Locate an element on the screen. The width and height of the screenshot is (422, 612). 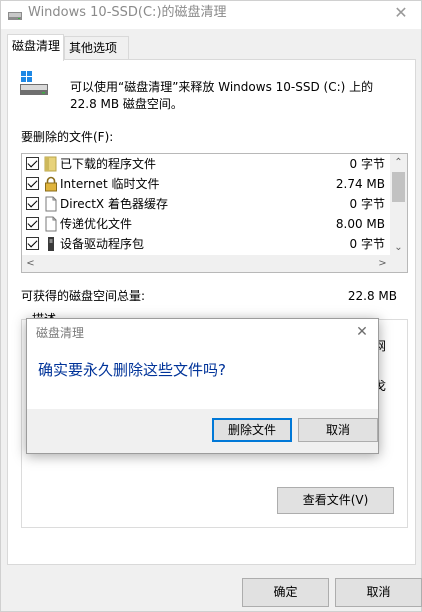
total-space-value: 22.8 MB is located at coordinates (372, 296).